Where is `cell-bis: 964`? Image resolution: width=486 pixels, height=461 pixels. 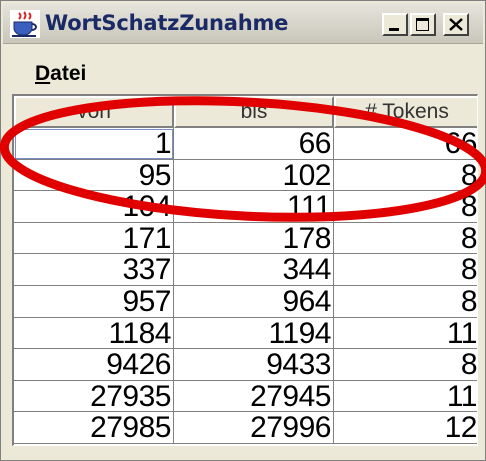 cell-bis: 964 is located at coordinates (254, 301).